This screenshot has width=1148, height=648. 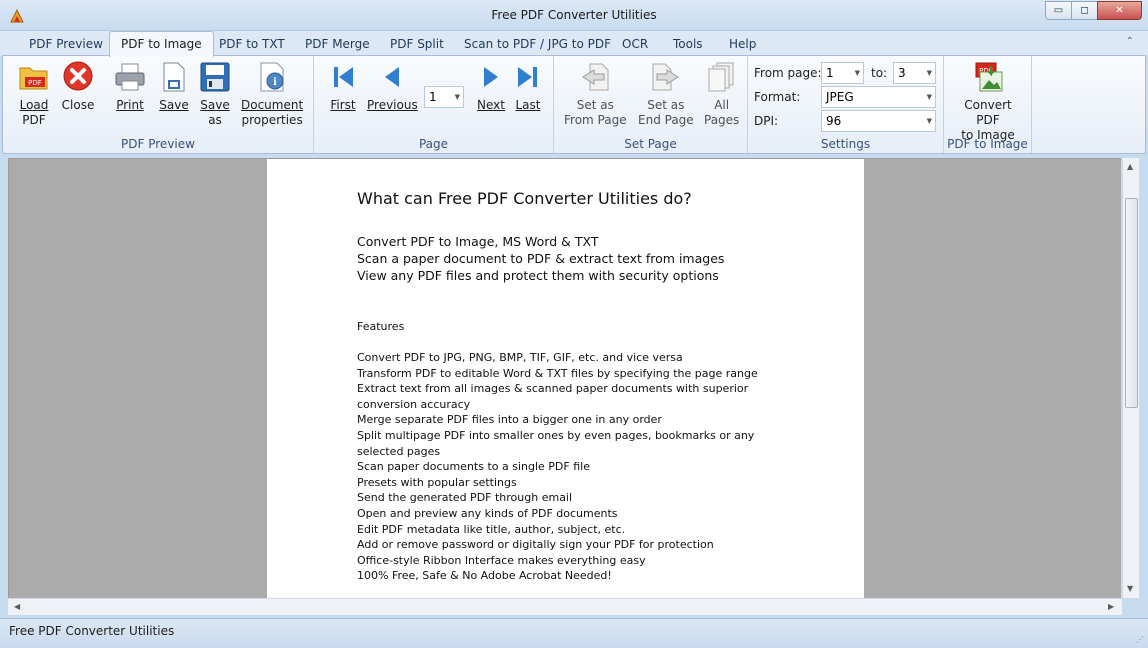 I want to click on tab-scan-to-pdf: Scan to PDF / JPG to PDF, so click(x=537, y=45).